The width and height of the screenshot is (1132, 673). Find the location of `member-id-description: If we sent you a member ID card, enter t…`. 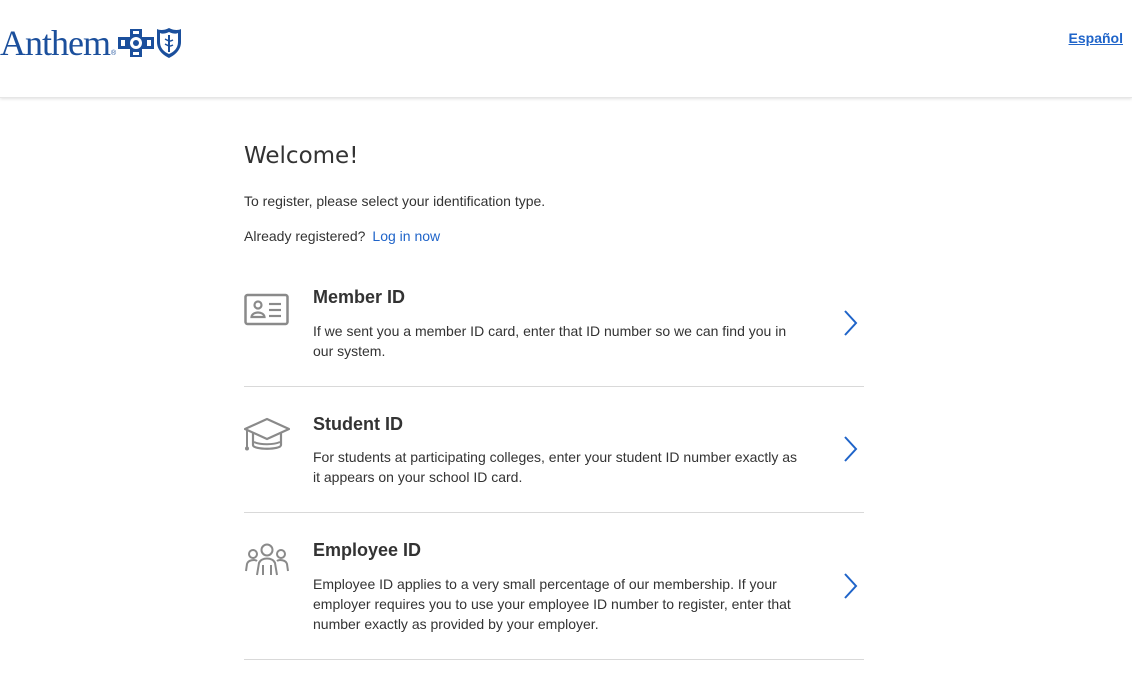

member-id-description: If we sent you a member ID card, enter t… is located at coordinates (550, 341).